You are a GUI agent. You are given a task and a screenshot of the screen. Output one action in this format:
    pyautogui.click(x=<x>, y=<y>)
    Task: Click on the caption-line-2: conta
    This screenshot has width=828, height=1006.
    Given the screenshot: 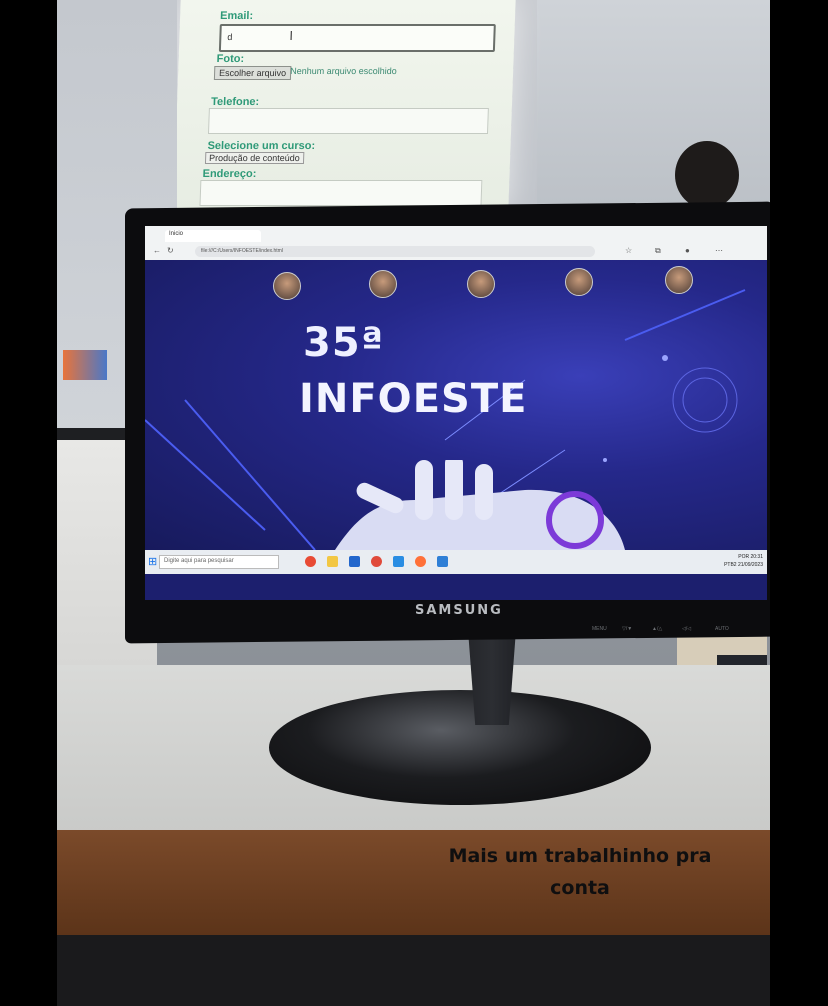 What is the action you would take?
    pyautogui.click(x=580, y=888)
    